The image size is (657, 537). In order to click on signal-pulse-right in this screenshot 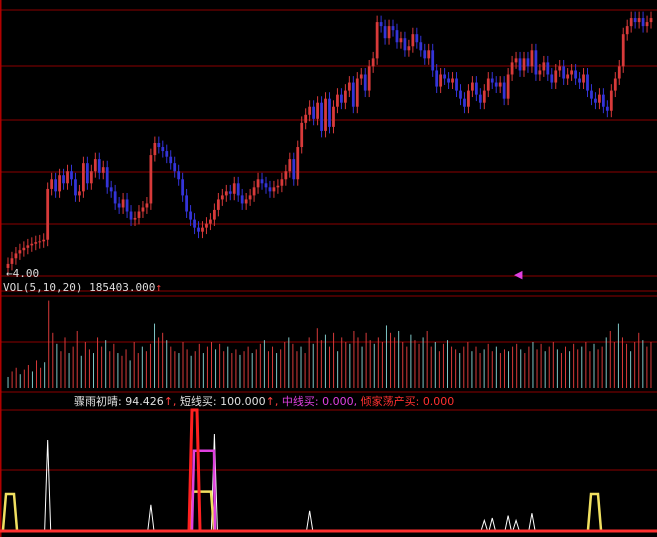, I will do `click(594, 511)`.